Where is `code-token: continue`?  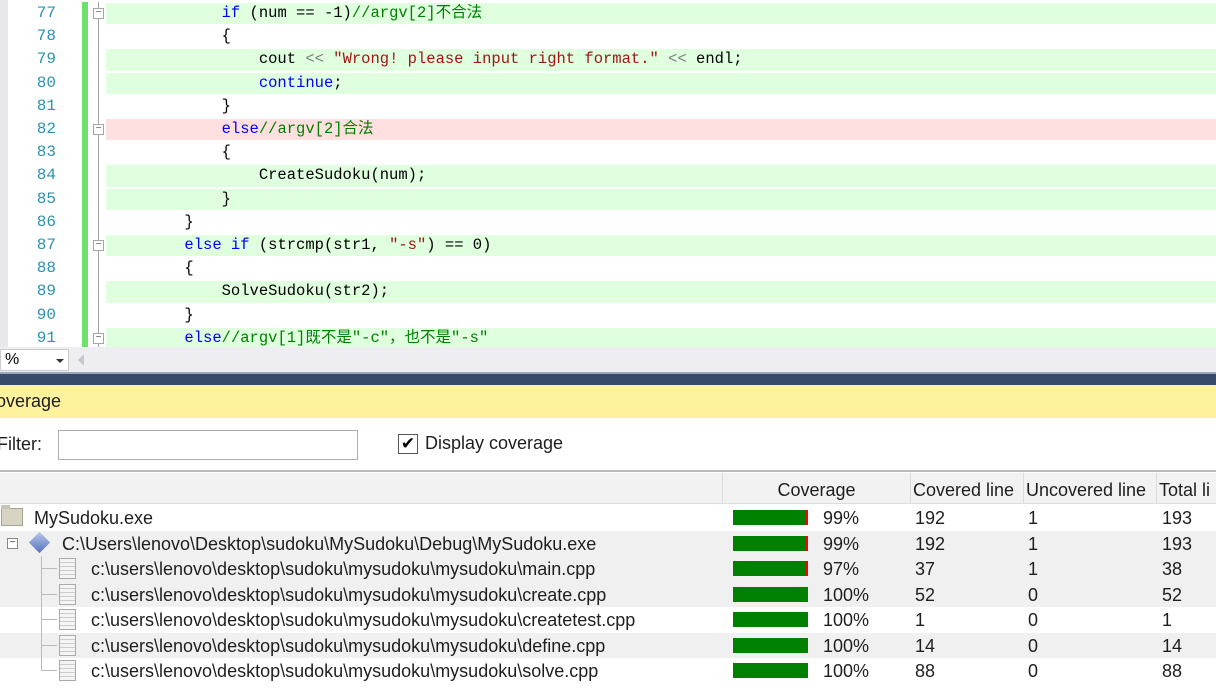 code-token: continue is located at coordinates (296, 82).